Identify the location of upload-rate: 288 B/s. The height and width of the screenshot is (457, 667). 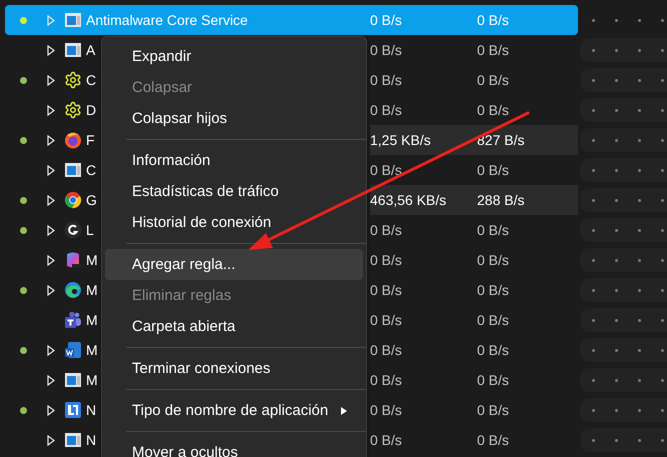
(501, 200).